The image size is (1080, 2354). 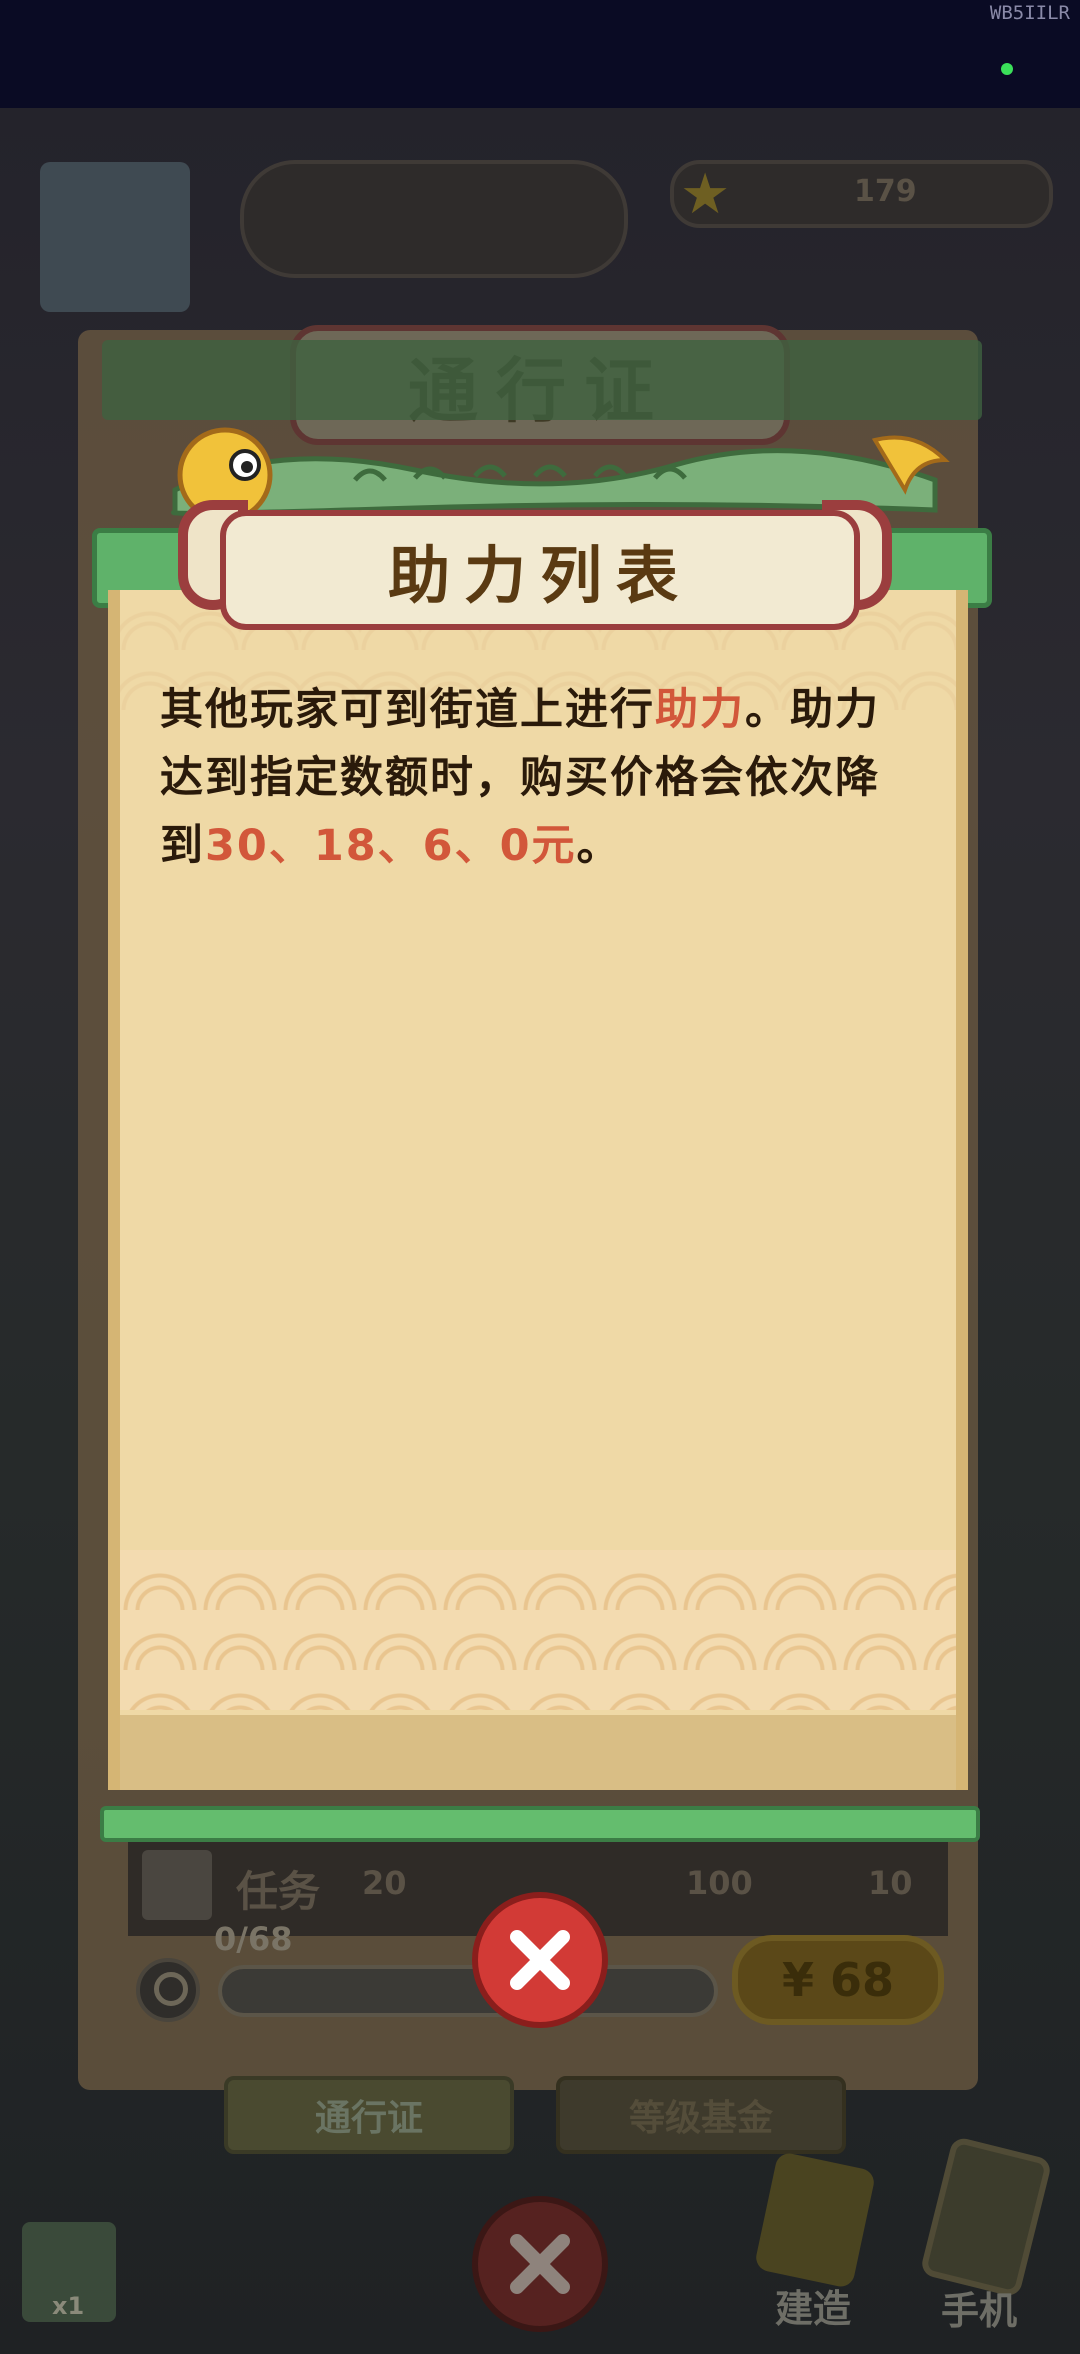 What do you see at coordinates (538, 1752) in the screenshot?
I see `paper-foot` at bounding box center [538, 1752].